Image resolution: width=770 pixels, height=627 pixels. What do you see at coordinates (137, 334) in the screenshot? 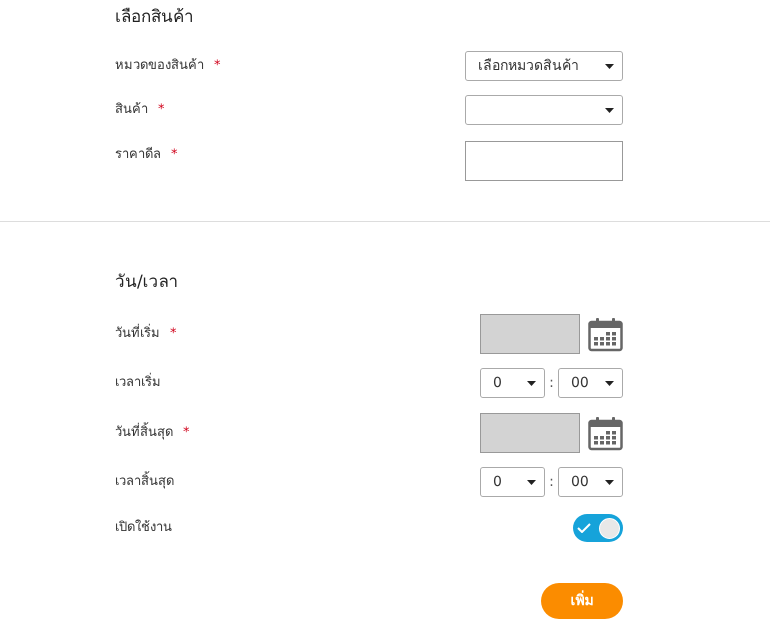
I see `field-label: วันที่เริ่ม` at bounding box center [137, 334].